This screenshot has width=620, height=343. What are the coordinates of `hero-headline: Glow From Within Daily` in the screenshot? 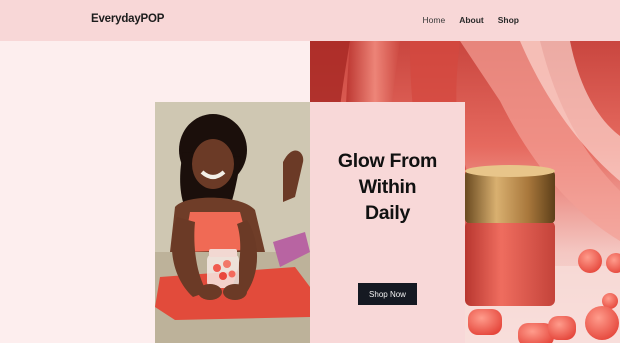 It's located at (387, 187).